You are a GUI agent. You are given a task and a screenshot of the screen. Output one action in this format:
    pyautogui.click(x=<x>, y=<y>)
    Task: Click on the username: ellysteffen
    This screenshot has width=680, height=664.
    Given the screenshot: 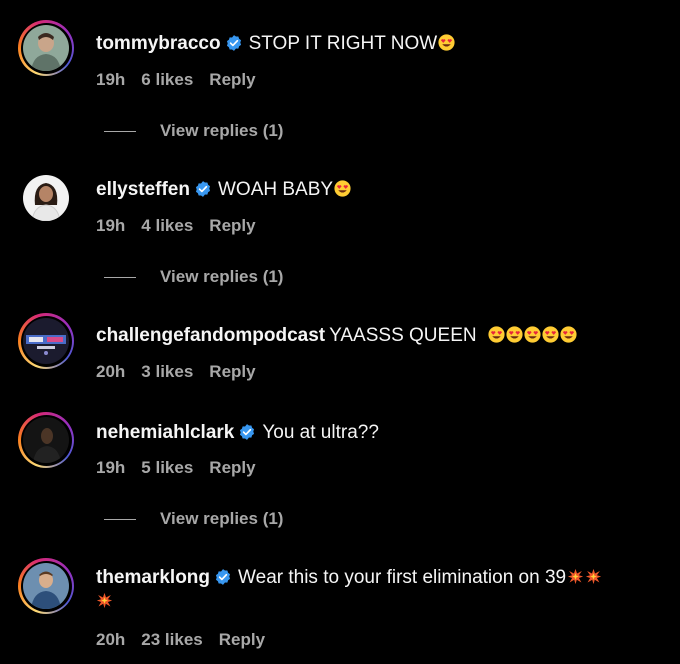 What is the action you would take?
    pyautogui.click(x=143, y=189)
    